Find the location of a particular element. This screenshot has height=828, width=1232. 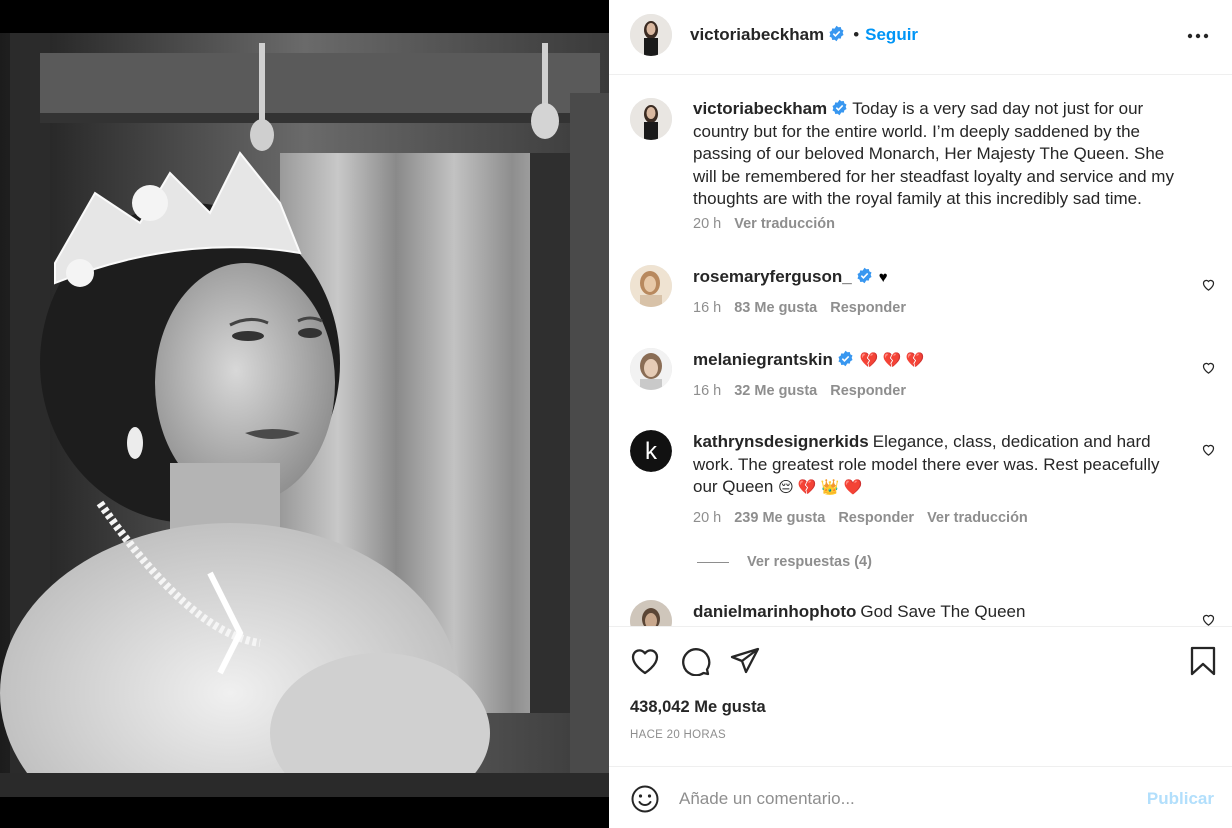

comment-bubble-icon is located at coordinates (696, 661).